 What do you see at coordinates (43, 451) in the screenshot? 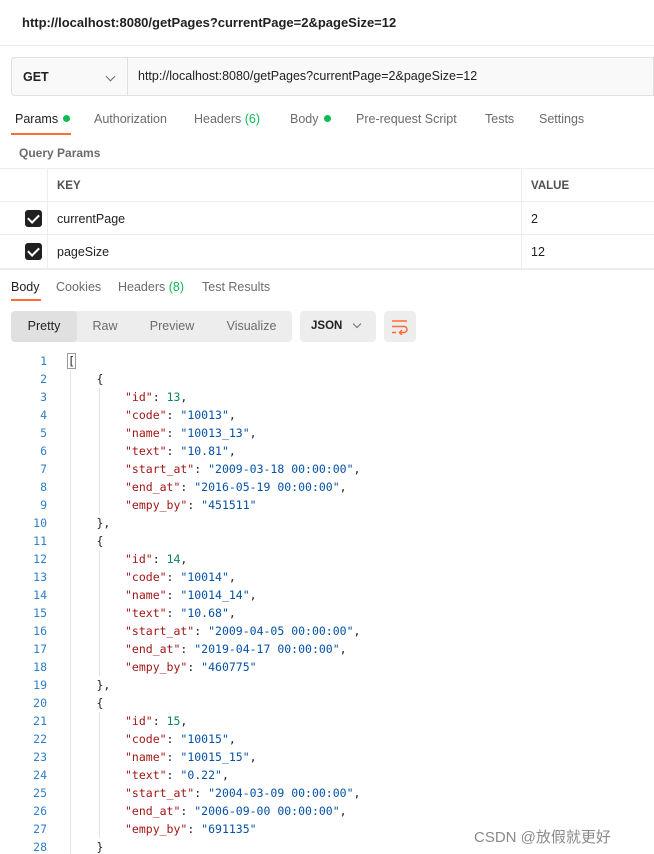
I see `line-number: 6` at bounding box center [43, 451].